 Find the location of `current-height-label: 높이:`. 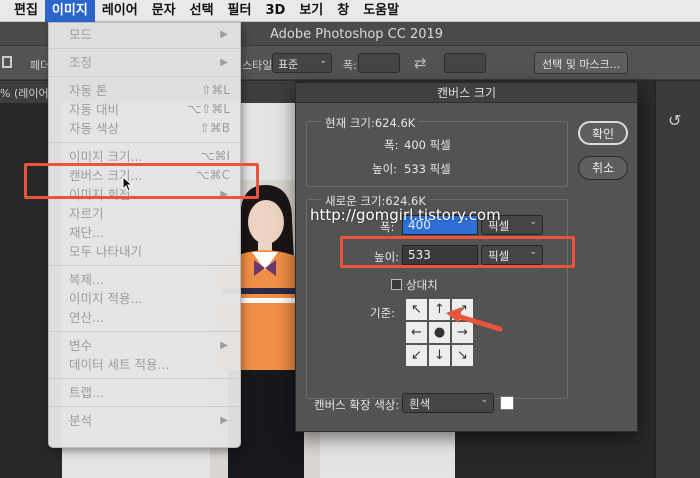

current-height-label: 높이: is located at coordinates (385, 169).